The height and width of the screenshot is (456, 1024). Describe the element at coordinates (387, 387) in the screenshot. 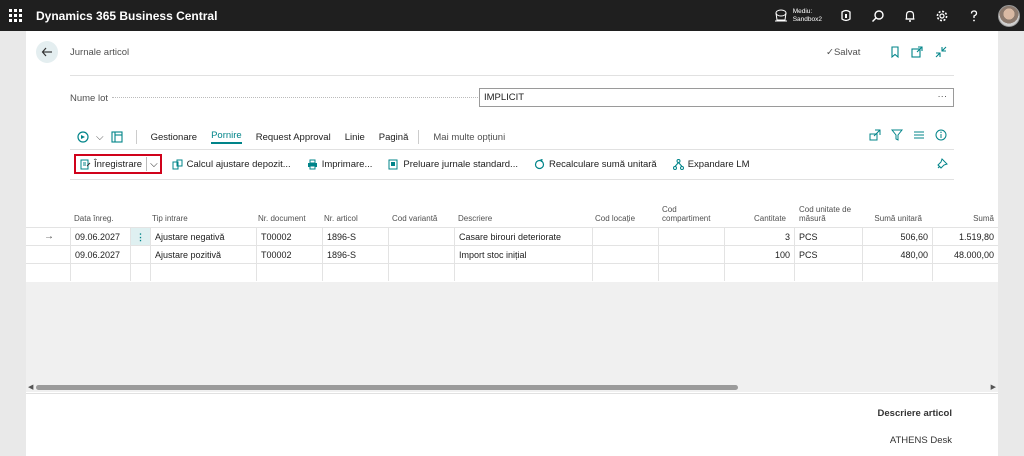

I see `scrollbar-thumb` at that location.